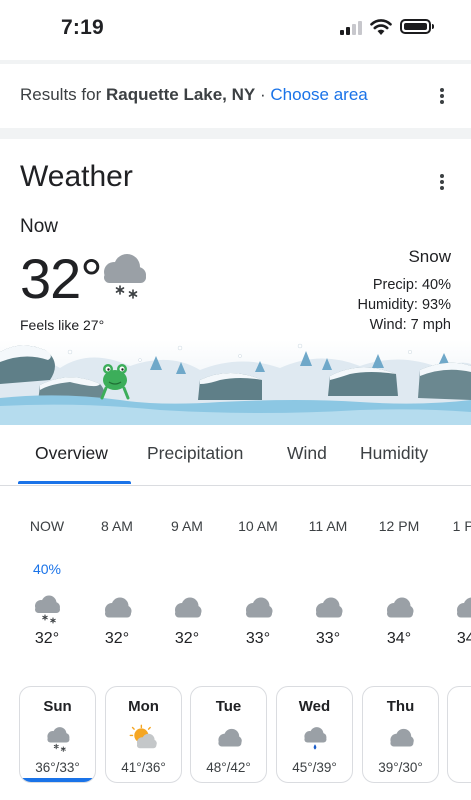  Describe the element at coordinates (228, 767) in the screenshot. I see `day-temp-range: 48°/42°` at that location.